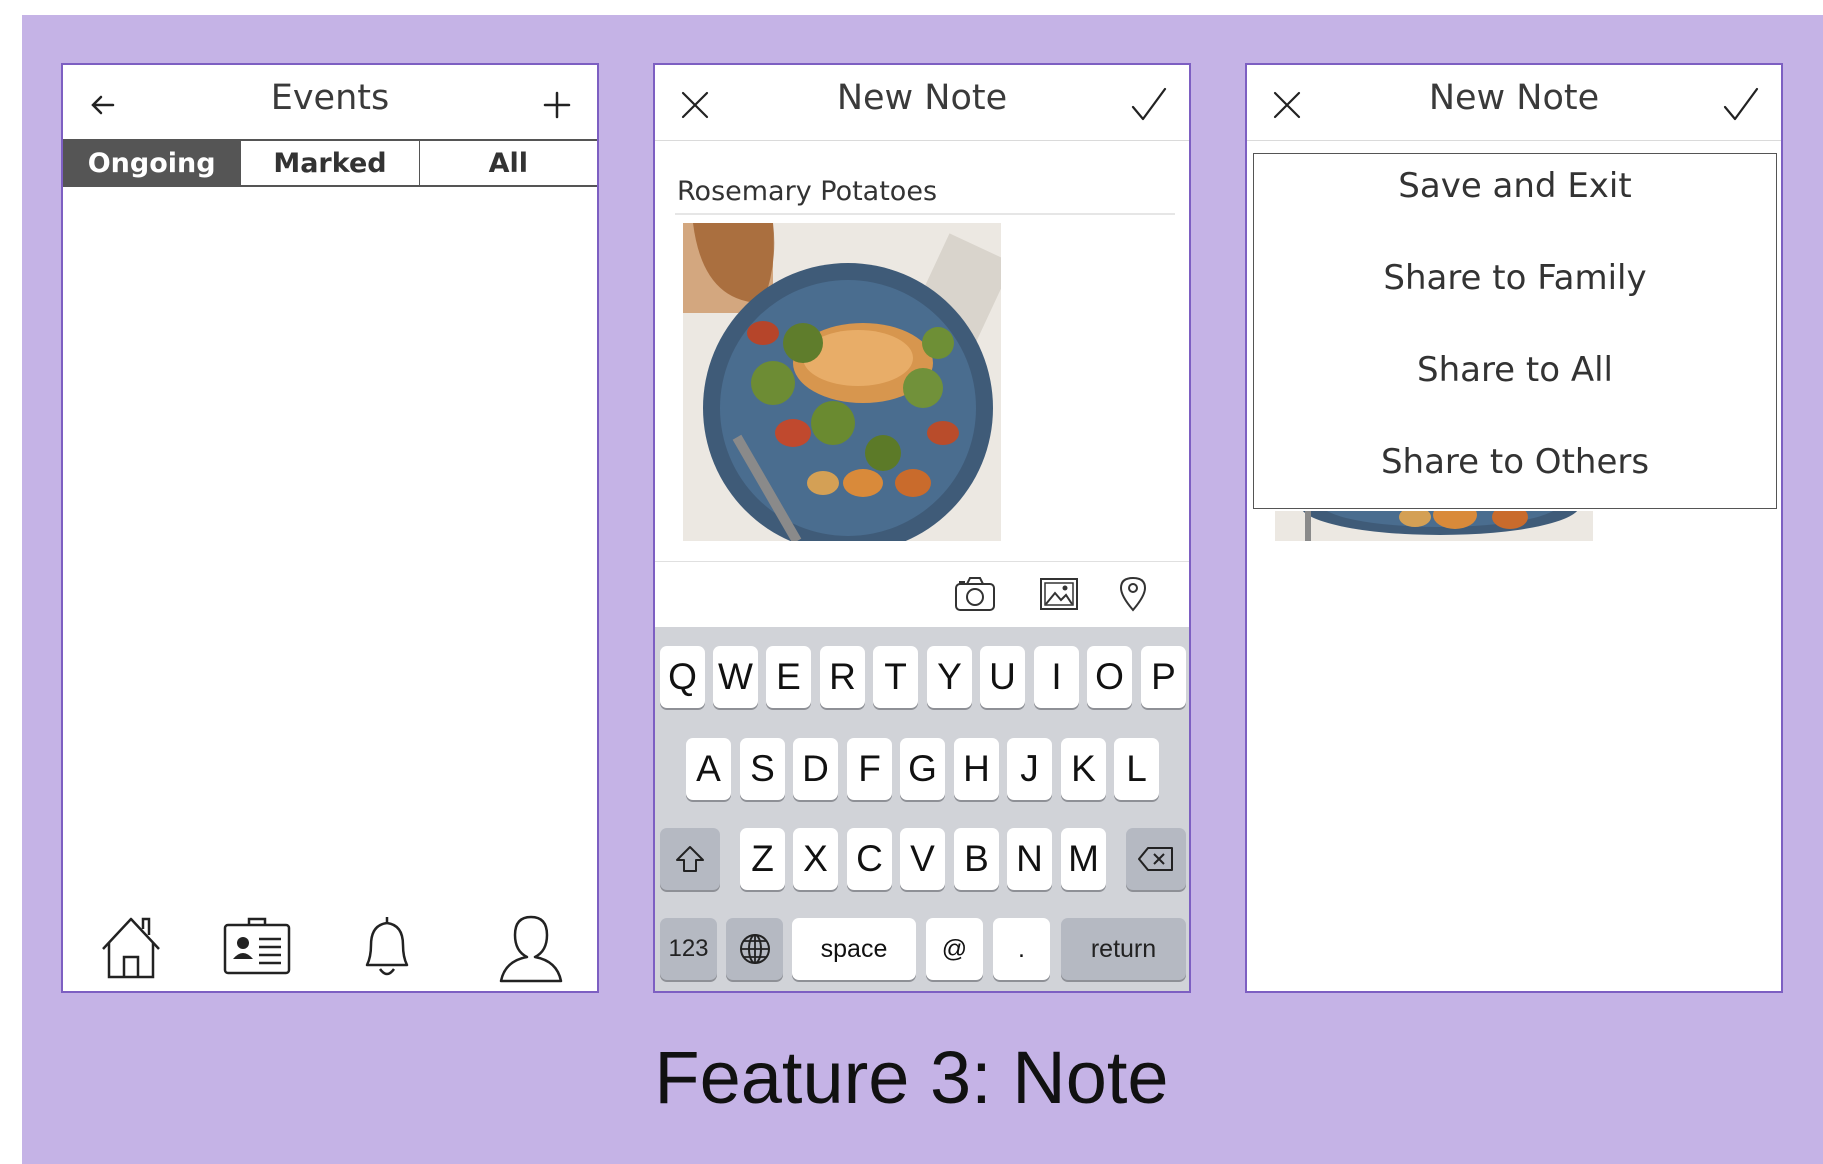  I want to click on key-c: C, so click(869, 859).